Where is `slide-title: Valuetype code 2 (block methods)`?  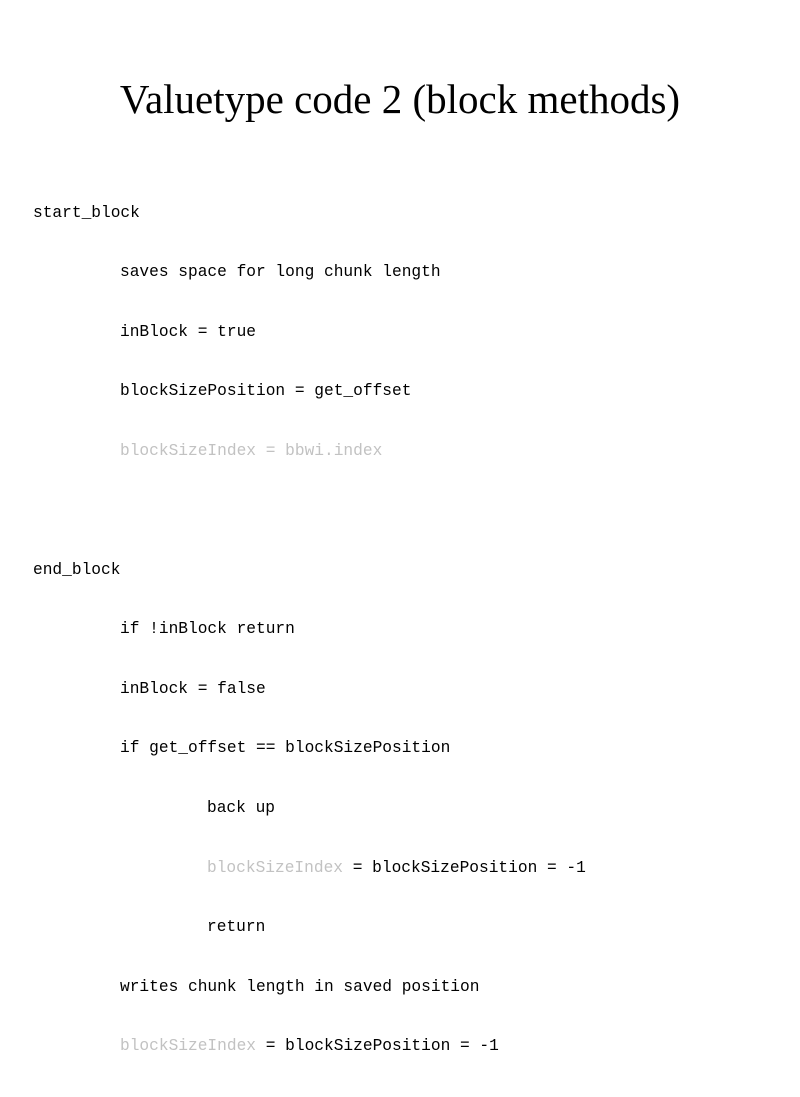
slide-title: Valuetype code 2 (block methods) is located at coordinates (400, 99).